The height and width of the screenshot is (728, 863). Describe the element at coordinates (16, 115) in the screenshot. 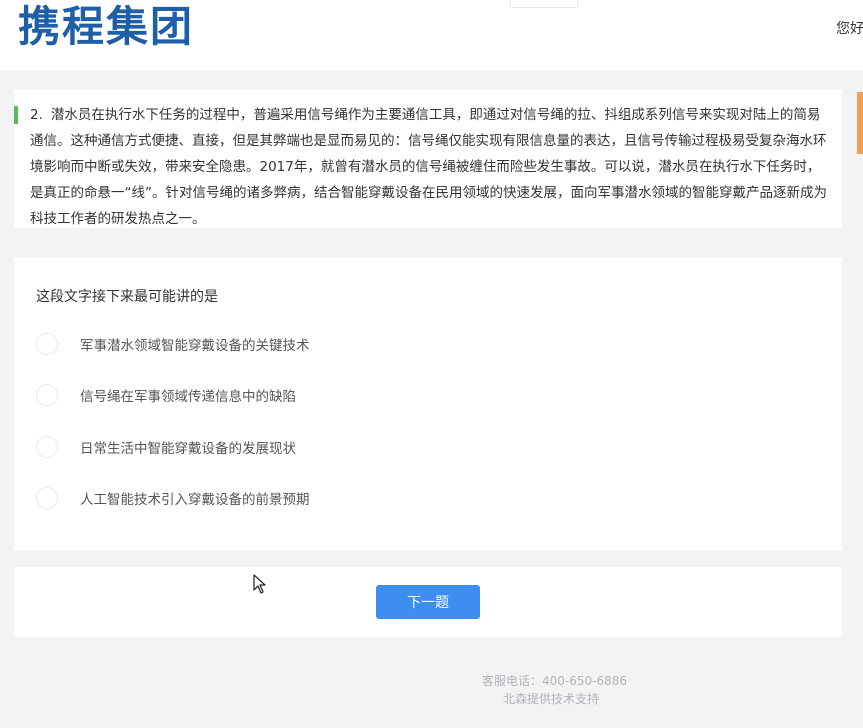

I see `question-marker` at that location.